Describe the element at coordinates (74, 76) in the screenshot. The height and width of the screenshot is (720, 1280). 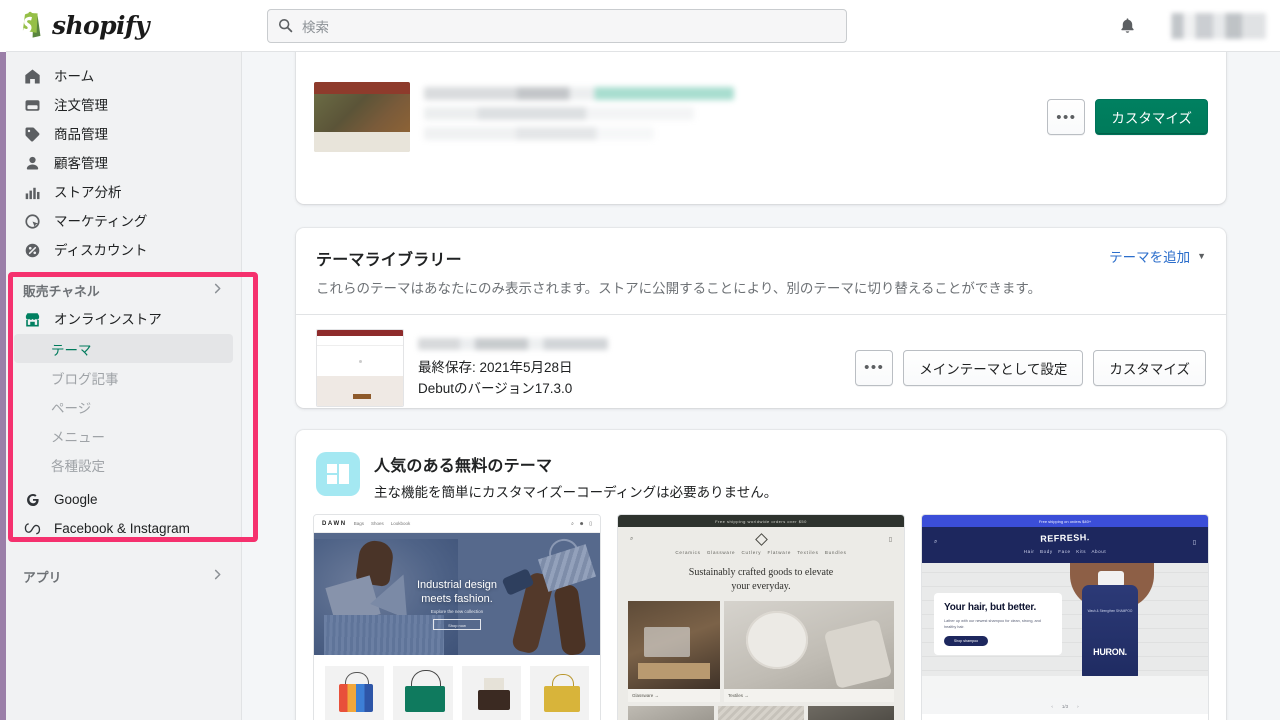
I see `sidebar-item-home-label: ホーム` at that location.